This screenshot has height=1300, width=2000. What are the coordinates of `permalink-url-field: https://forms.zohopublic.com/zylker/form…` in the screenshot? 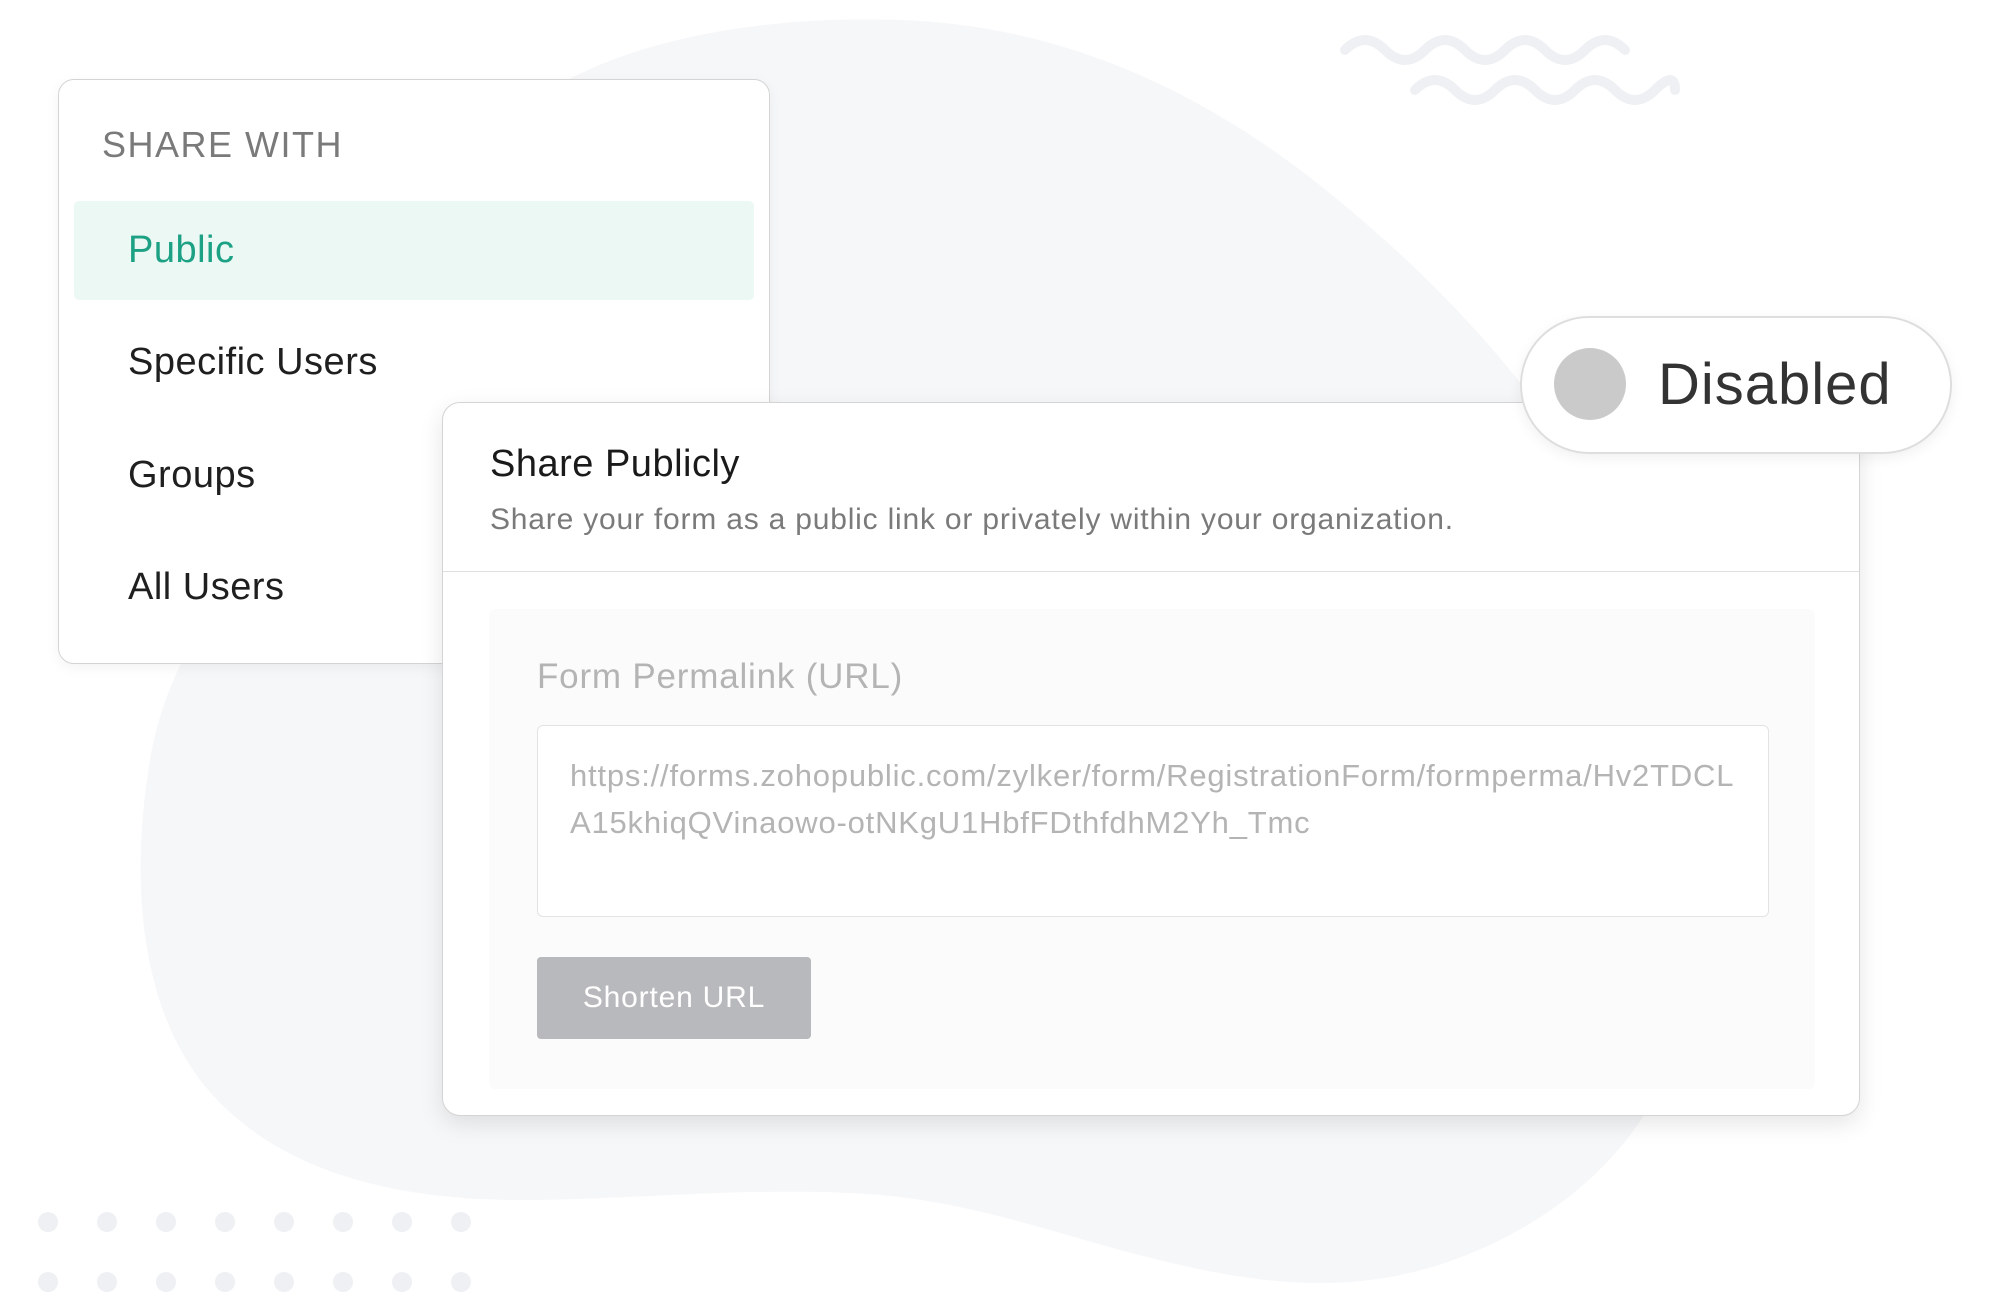 It's located at (1153, 821).